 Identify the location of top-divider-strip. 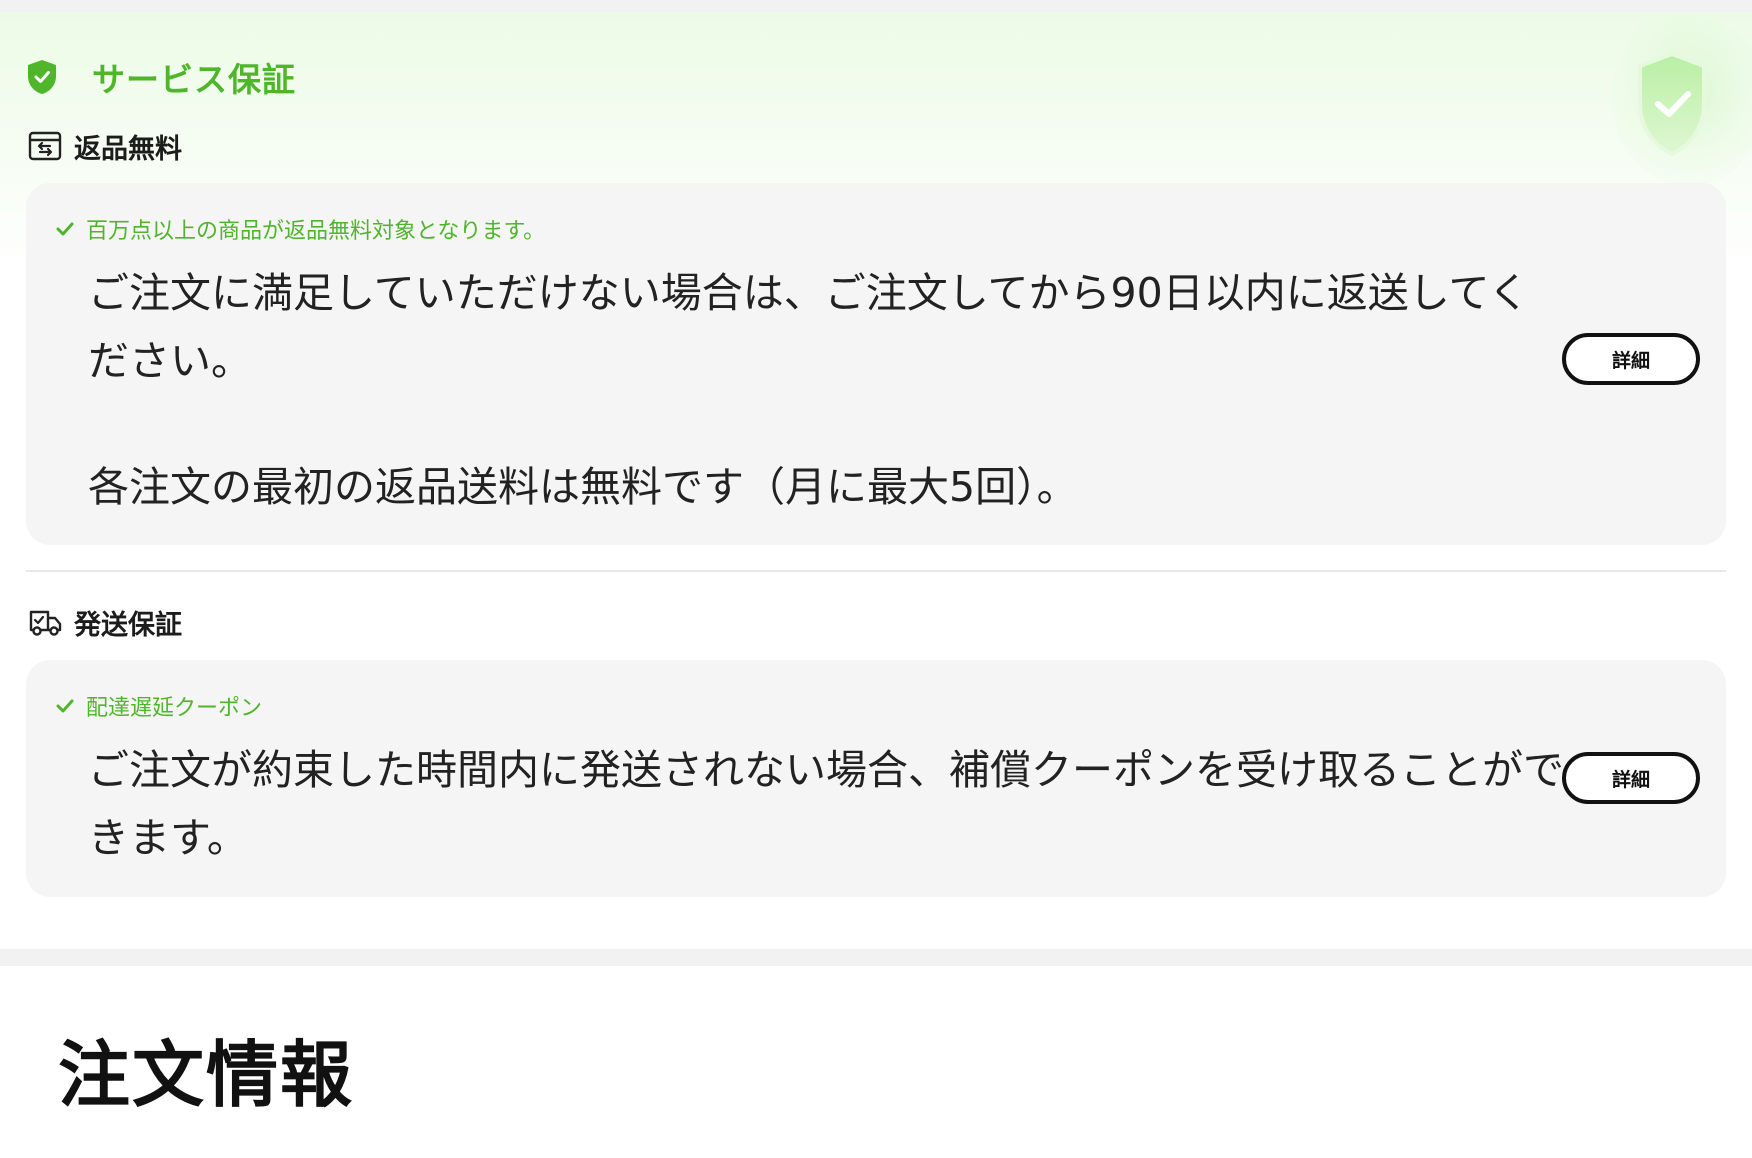
(876, 6).